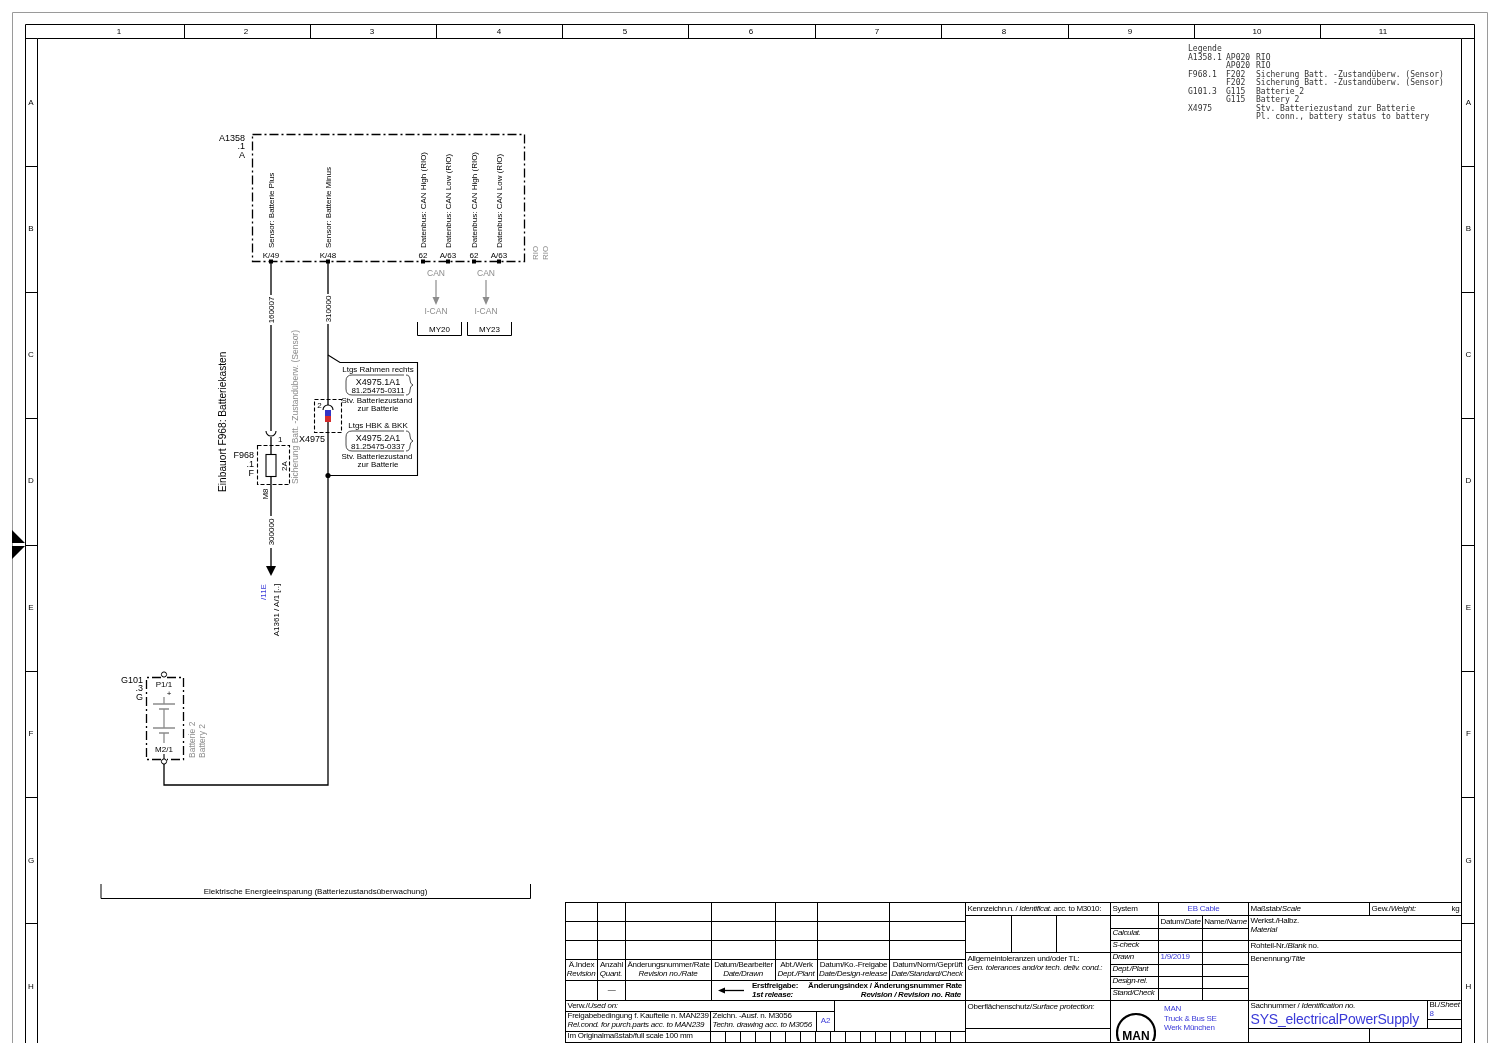  Describe the element at coordinates (1236, 91) in the screenshot. I see `legend-code: G115` at that location.